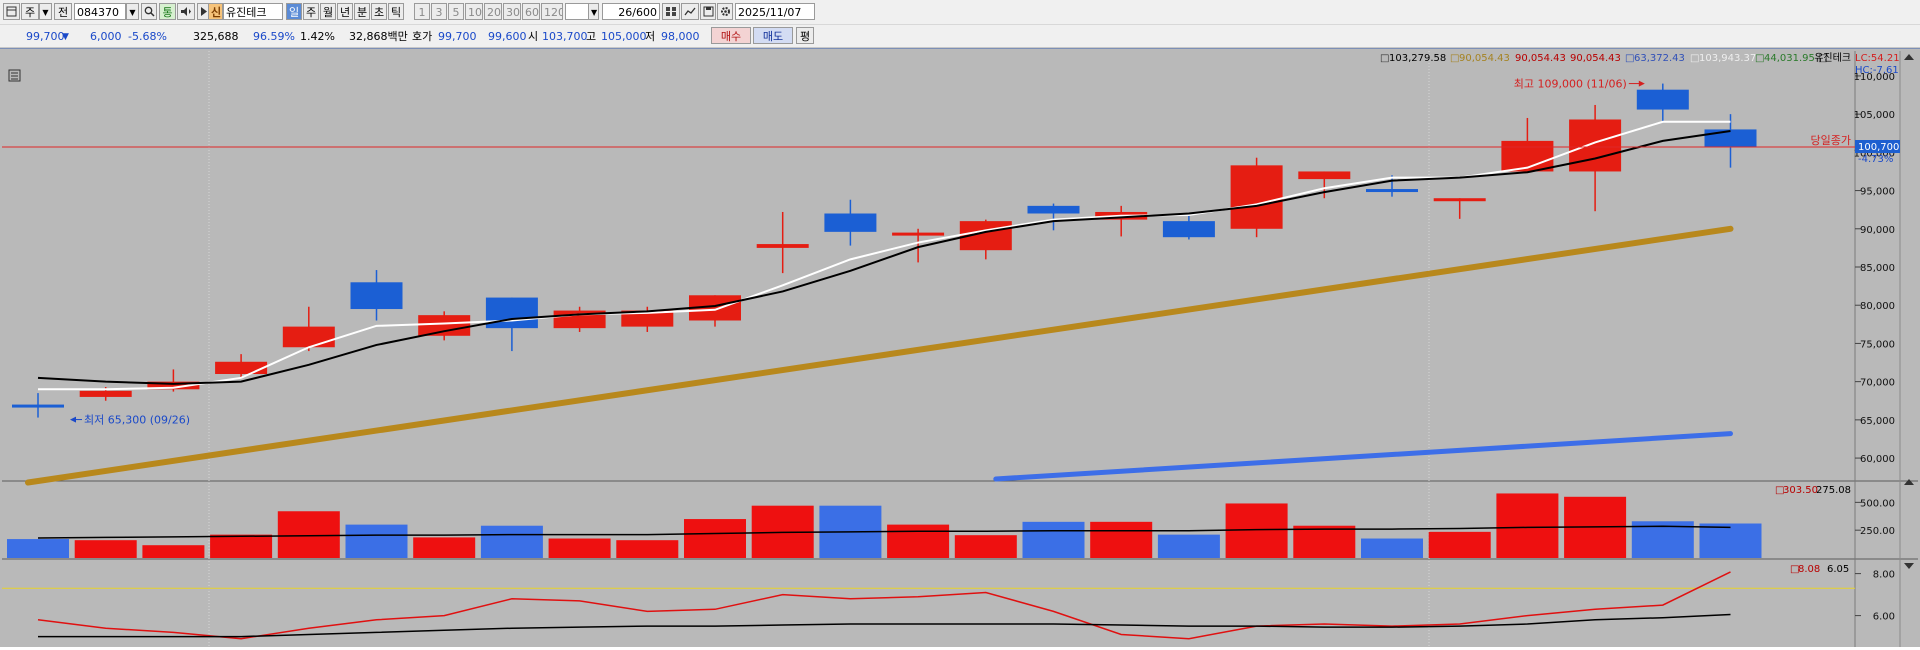 This screenshot has height=650, width=1920. Describe the element at coordinates (512, 11) in the screenshot. I see `interval-30-button: 30` at that location.